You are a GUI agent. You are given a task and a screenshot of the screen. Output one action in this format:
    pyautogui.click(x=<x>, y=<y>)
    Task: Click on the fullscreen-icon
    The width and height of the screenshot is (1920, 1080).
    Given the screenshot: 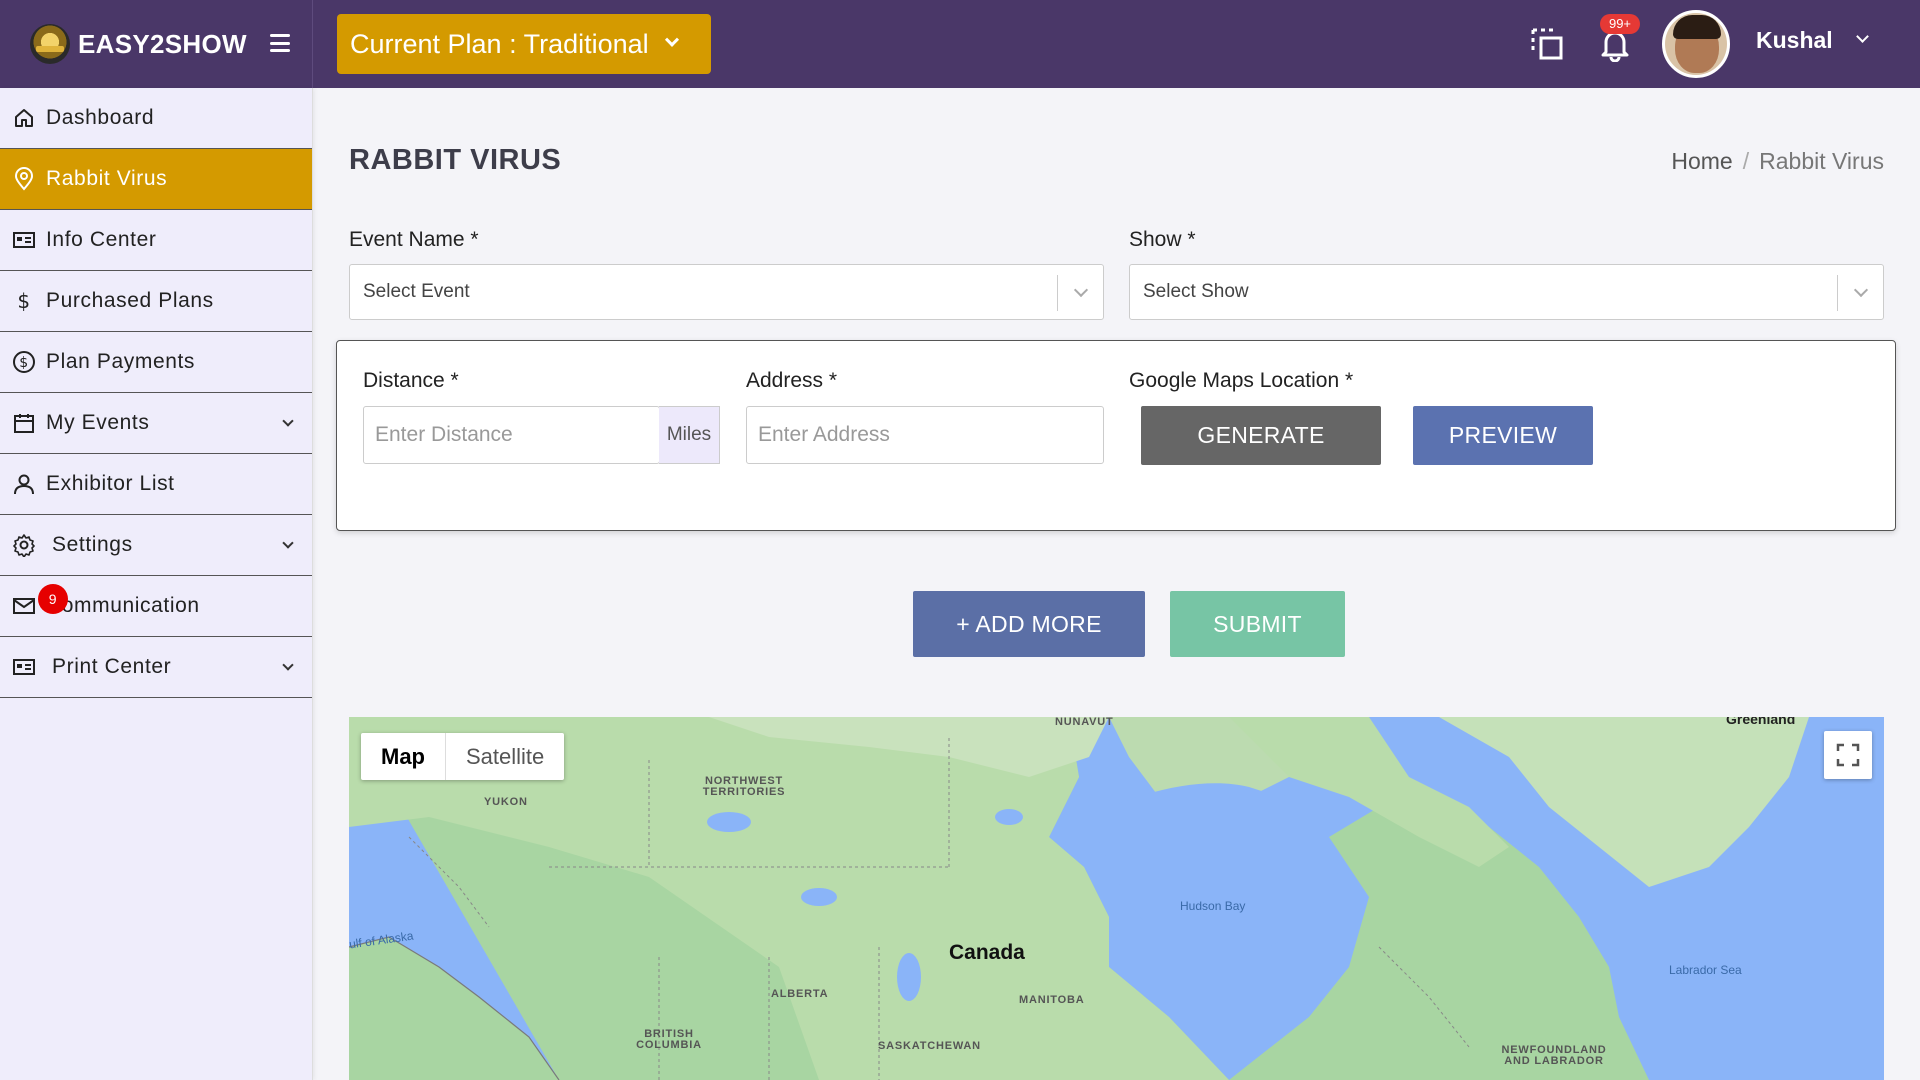 What is the action you would take?
    pyautogui.click(x=1848, y=755)
    